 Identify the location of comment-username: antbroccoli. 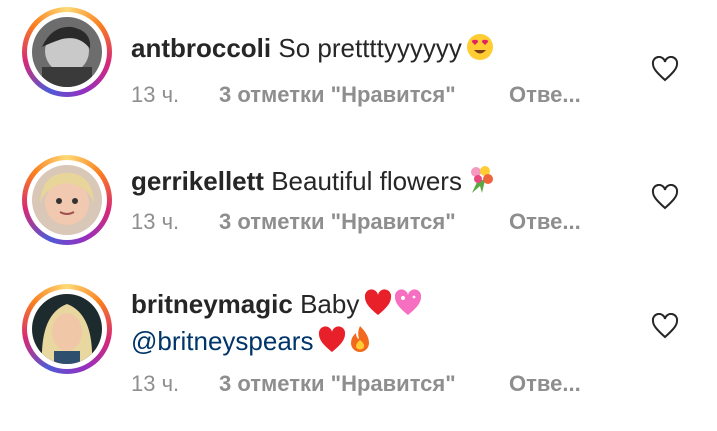
(201, 48).